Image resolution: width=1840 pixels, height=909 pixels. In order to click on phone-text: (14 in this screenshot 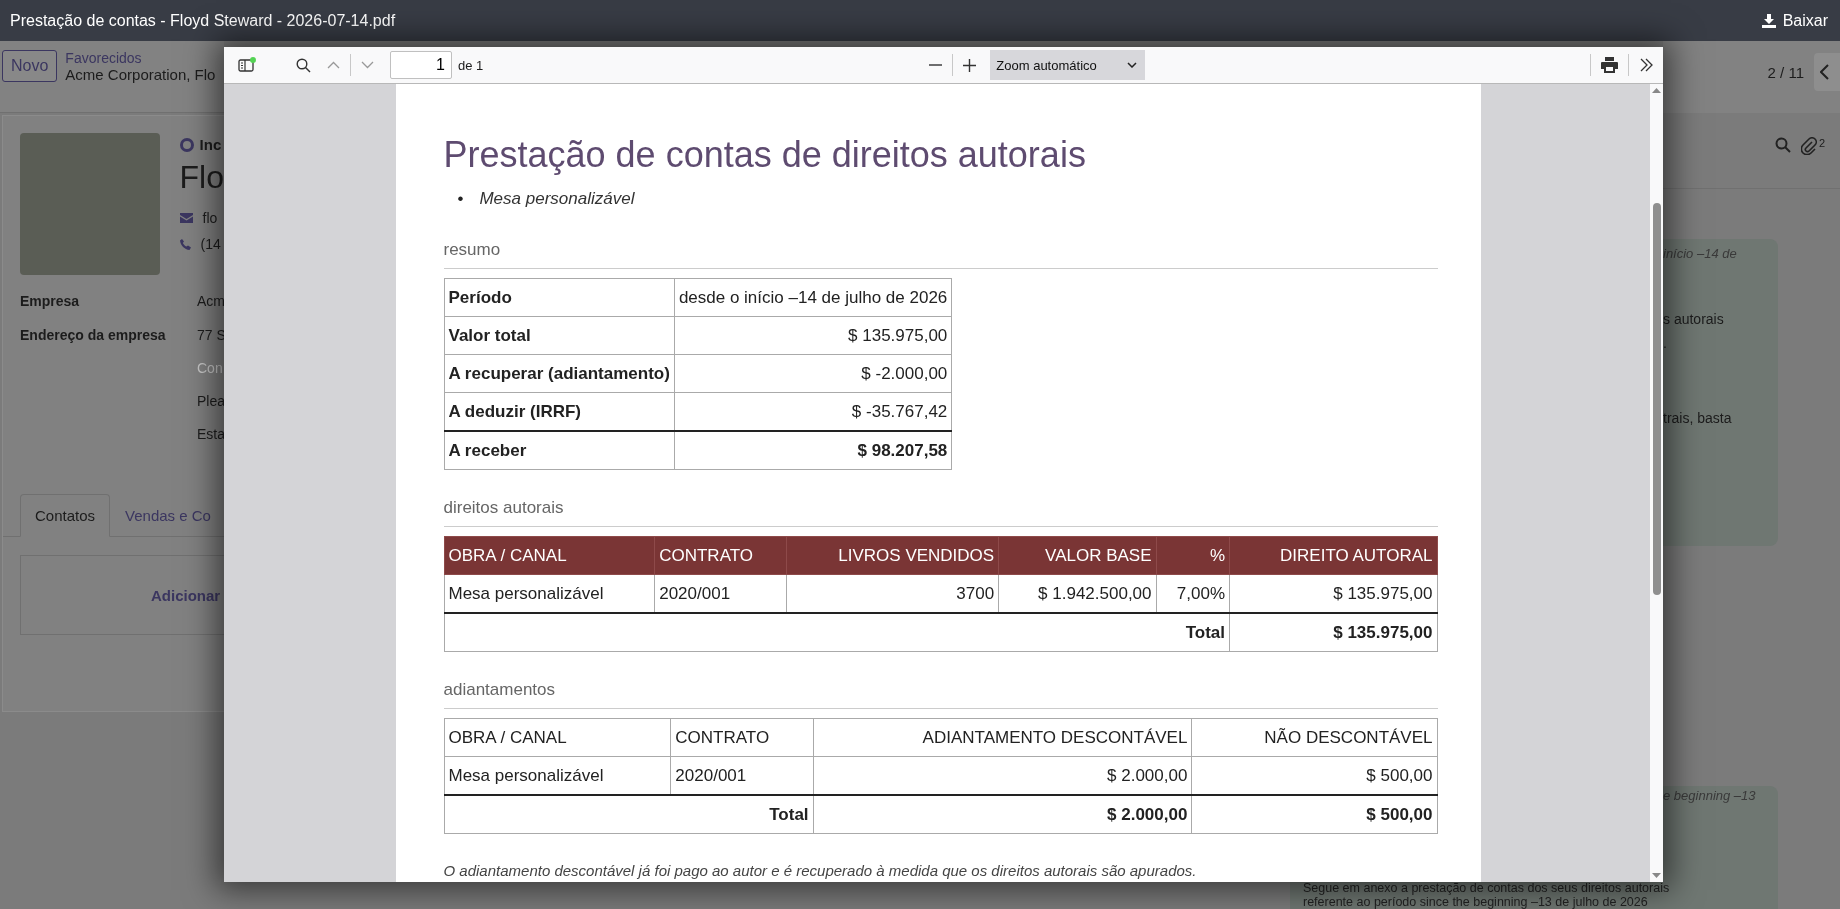, I will do `click(210, 244)`.